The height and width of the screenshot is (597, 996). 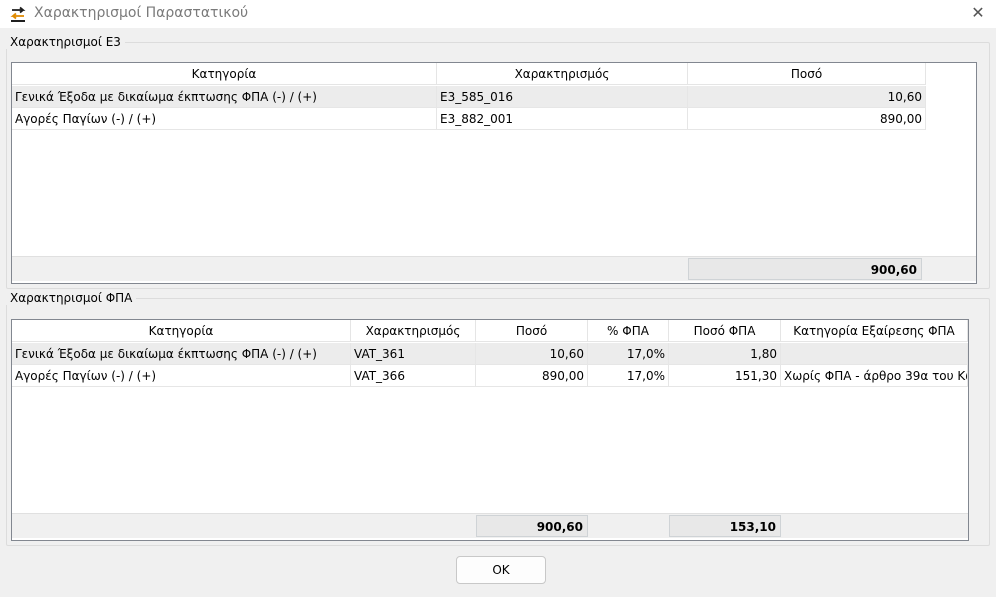 I want to click on e3-col-category: Κατηγορία, so click(x=224, y=74).